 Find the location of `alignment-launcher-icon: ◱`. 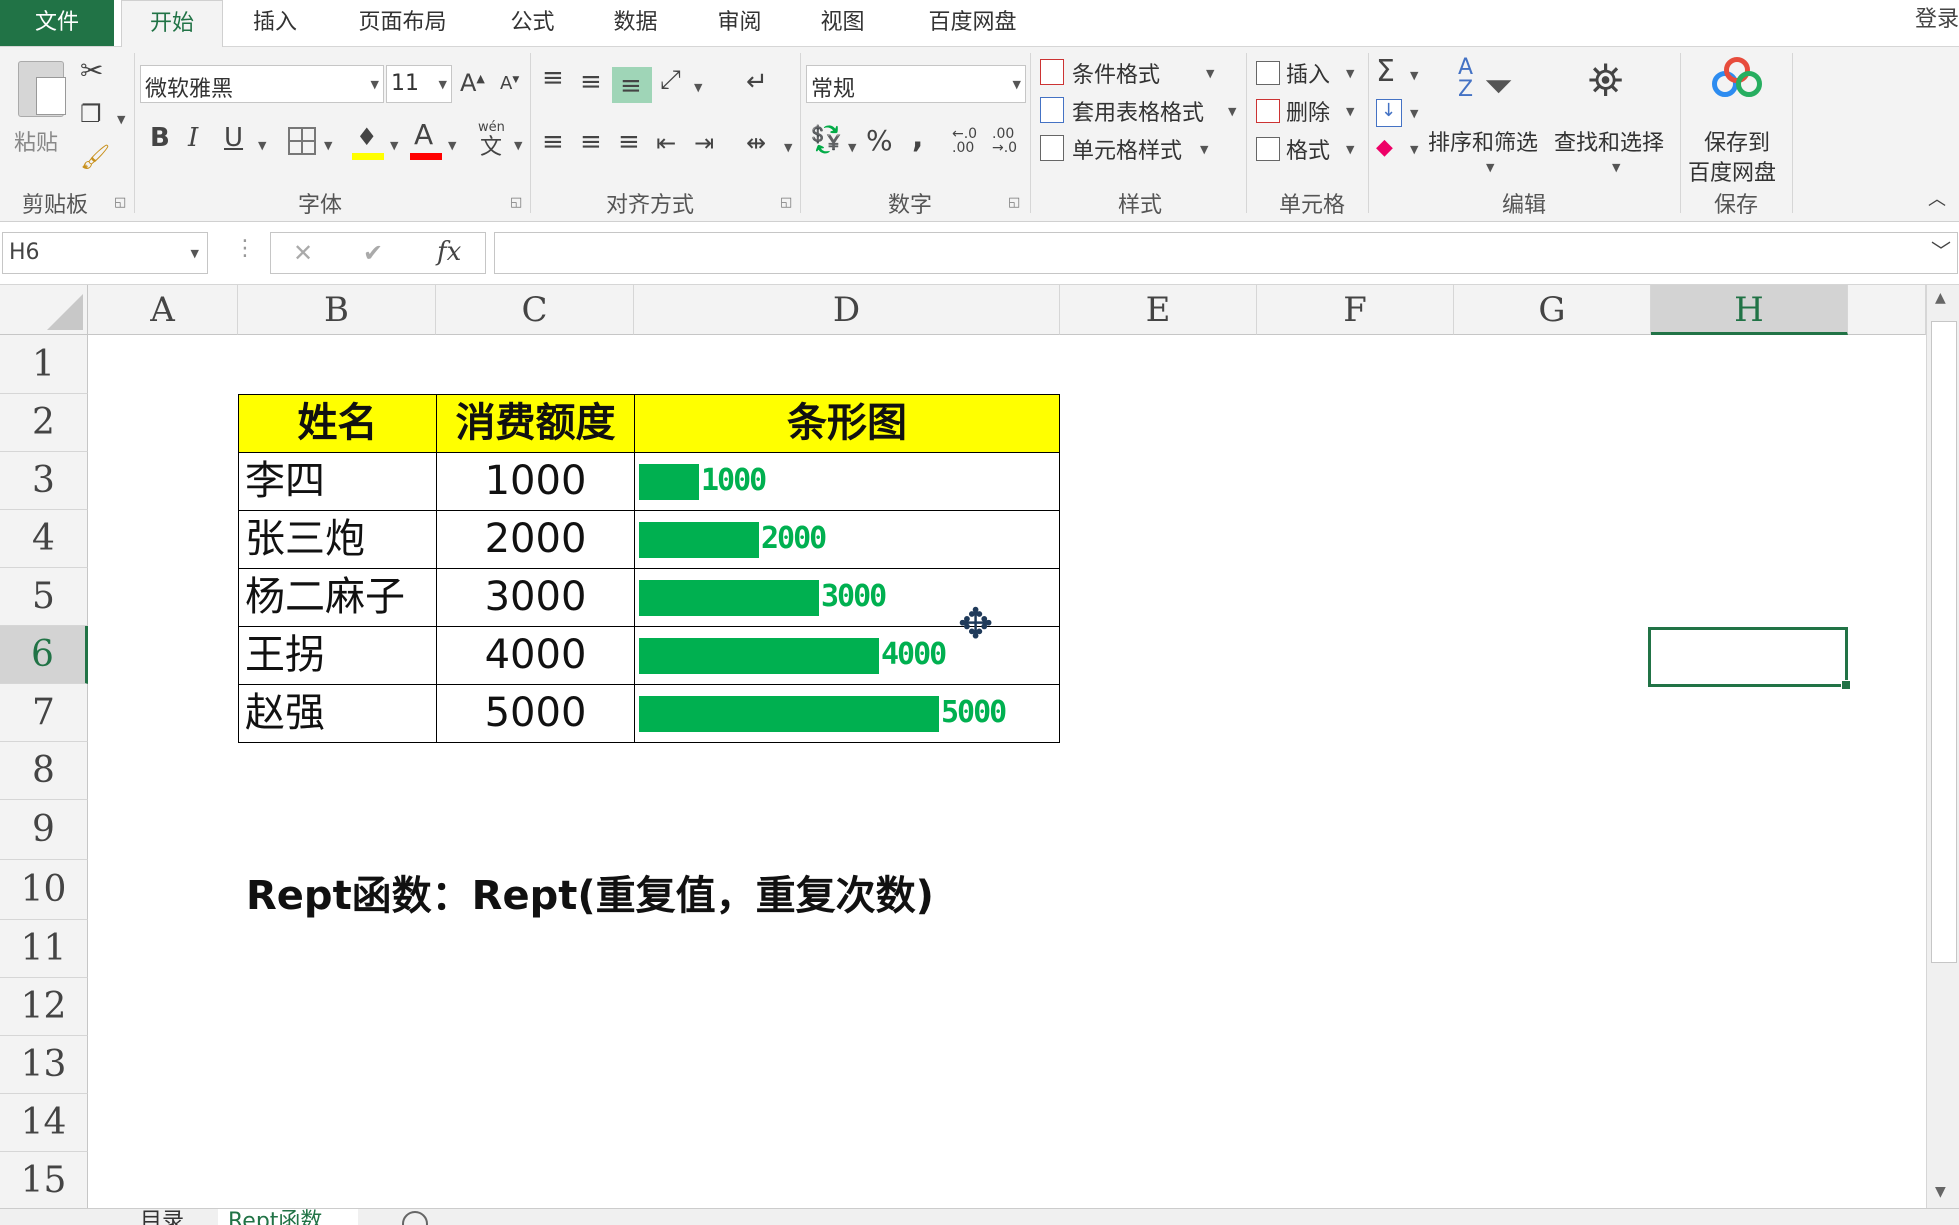

alignment-launcher-icon: ◱ is located at coordinates (786, 202).